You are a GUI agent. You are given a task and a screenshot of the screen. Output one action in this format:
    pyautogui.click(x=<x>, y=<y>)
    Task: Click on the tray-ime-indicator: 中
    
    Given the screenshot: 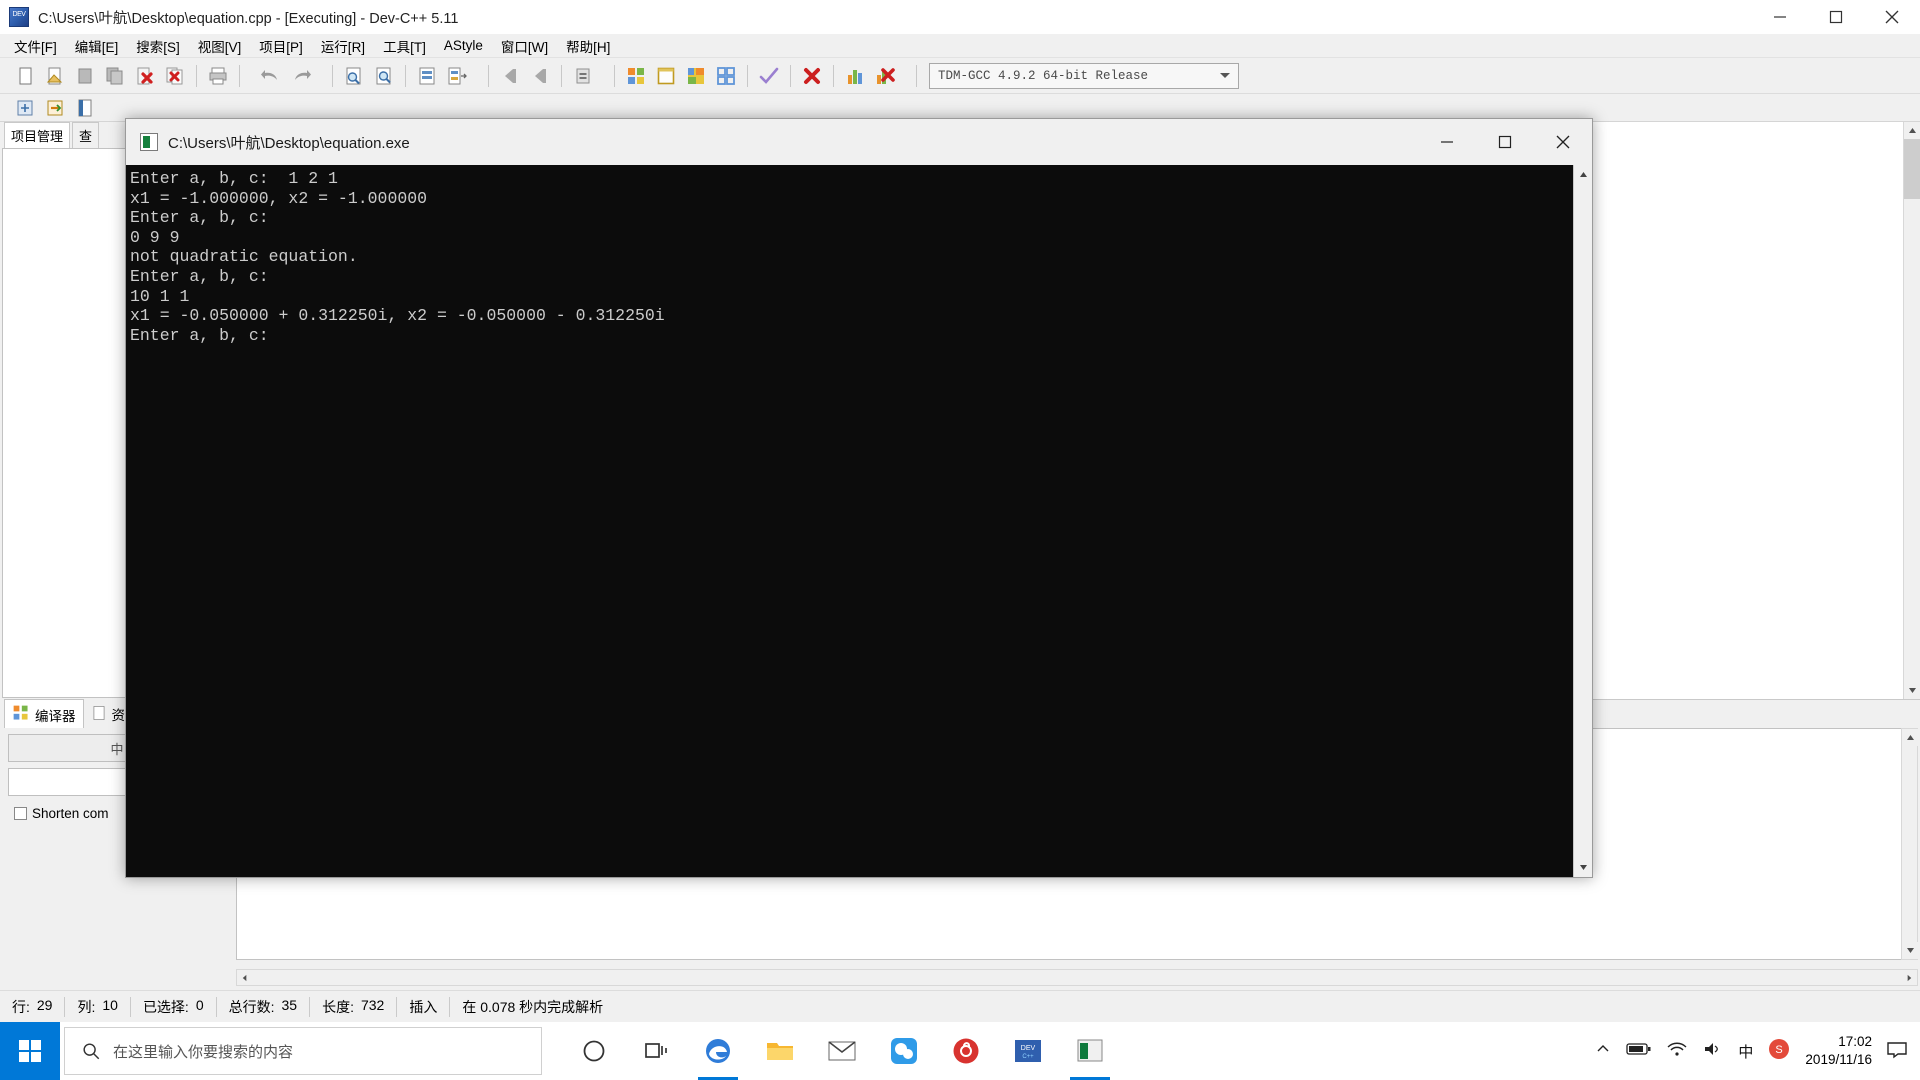 What is the action you would take?
    pyautogui.click(x=1745, y=1051)
    